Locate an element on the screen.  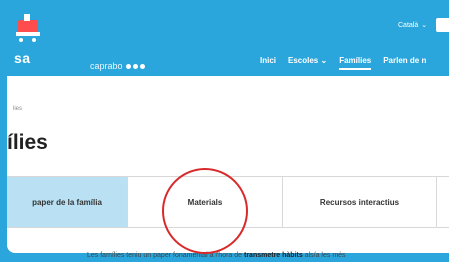
partner-logo: caprabo is located at coordinates (117, 66).